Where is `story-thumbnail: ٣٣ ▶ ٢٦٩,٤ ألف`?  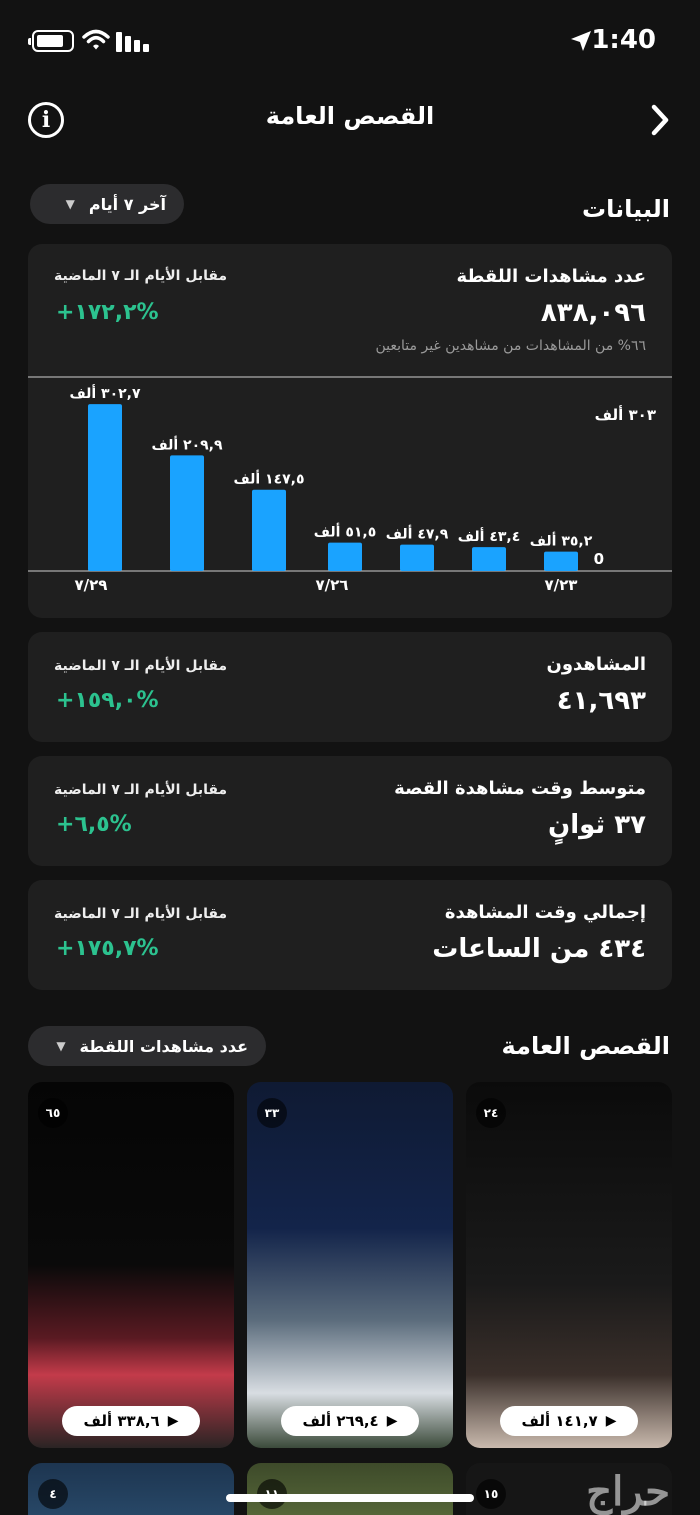 story-thumbnail: ٣٣ ▶ ٢٦٩,٤ ألف is located at coordinates (350, 1265).